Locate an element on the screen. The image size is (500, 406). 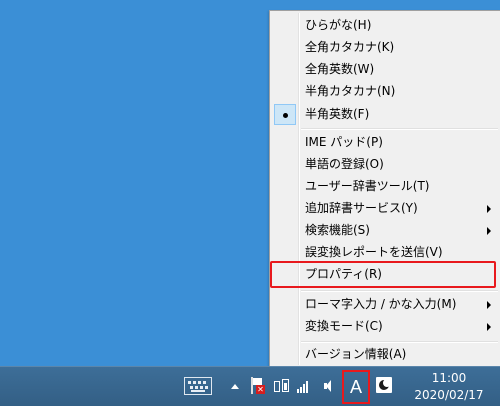
menu-item-register-word: 単語の登録(O) is located at coordinates (386, 164).